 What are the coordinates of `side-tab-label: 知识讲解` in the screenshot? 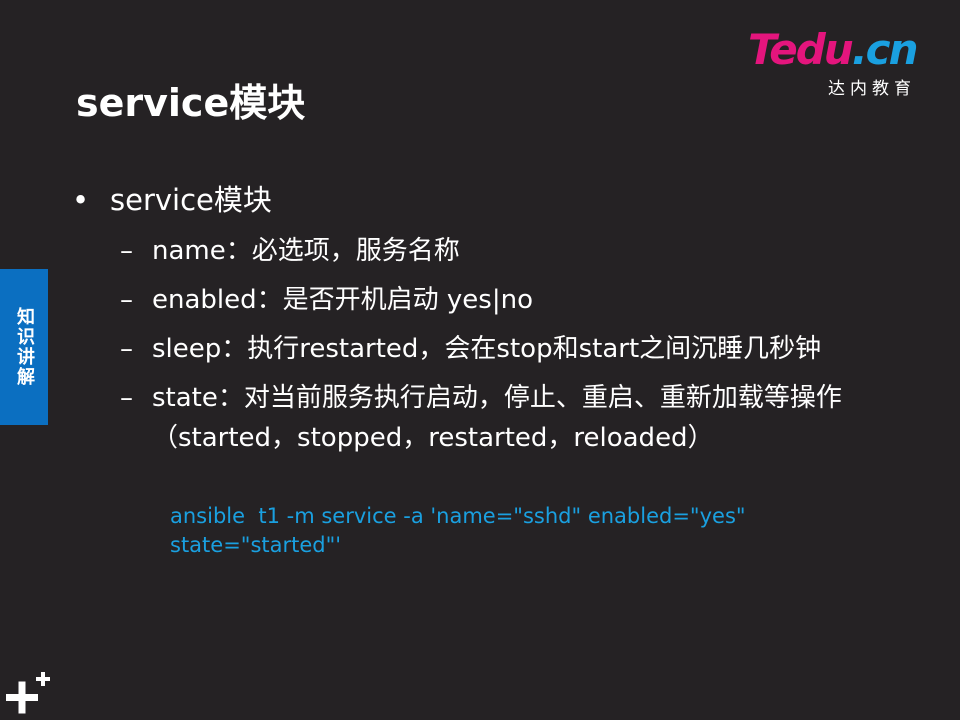 It's located at (24, 347).